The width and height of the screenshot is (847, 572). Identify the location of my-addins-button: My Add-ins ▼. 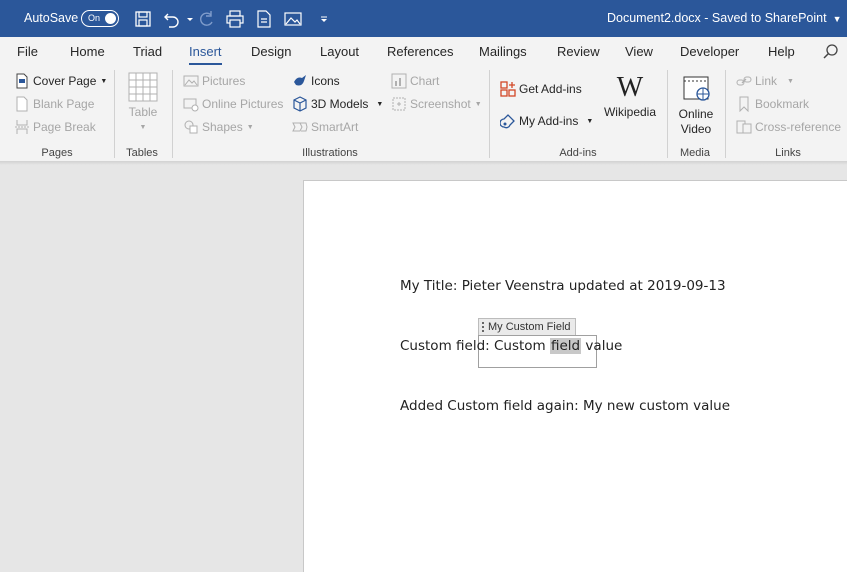
(546, 121).